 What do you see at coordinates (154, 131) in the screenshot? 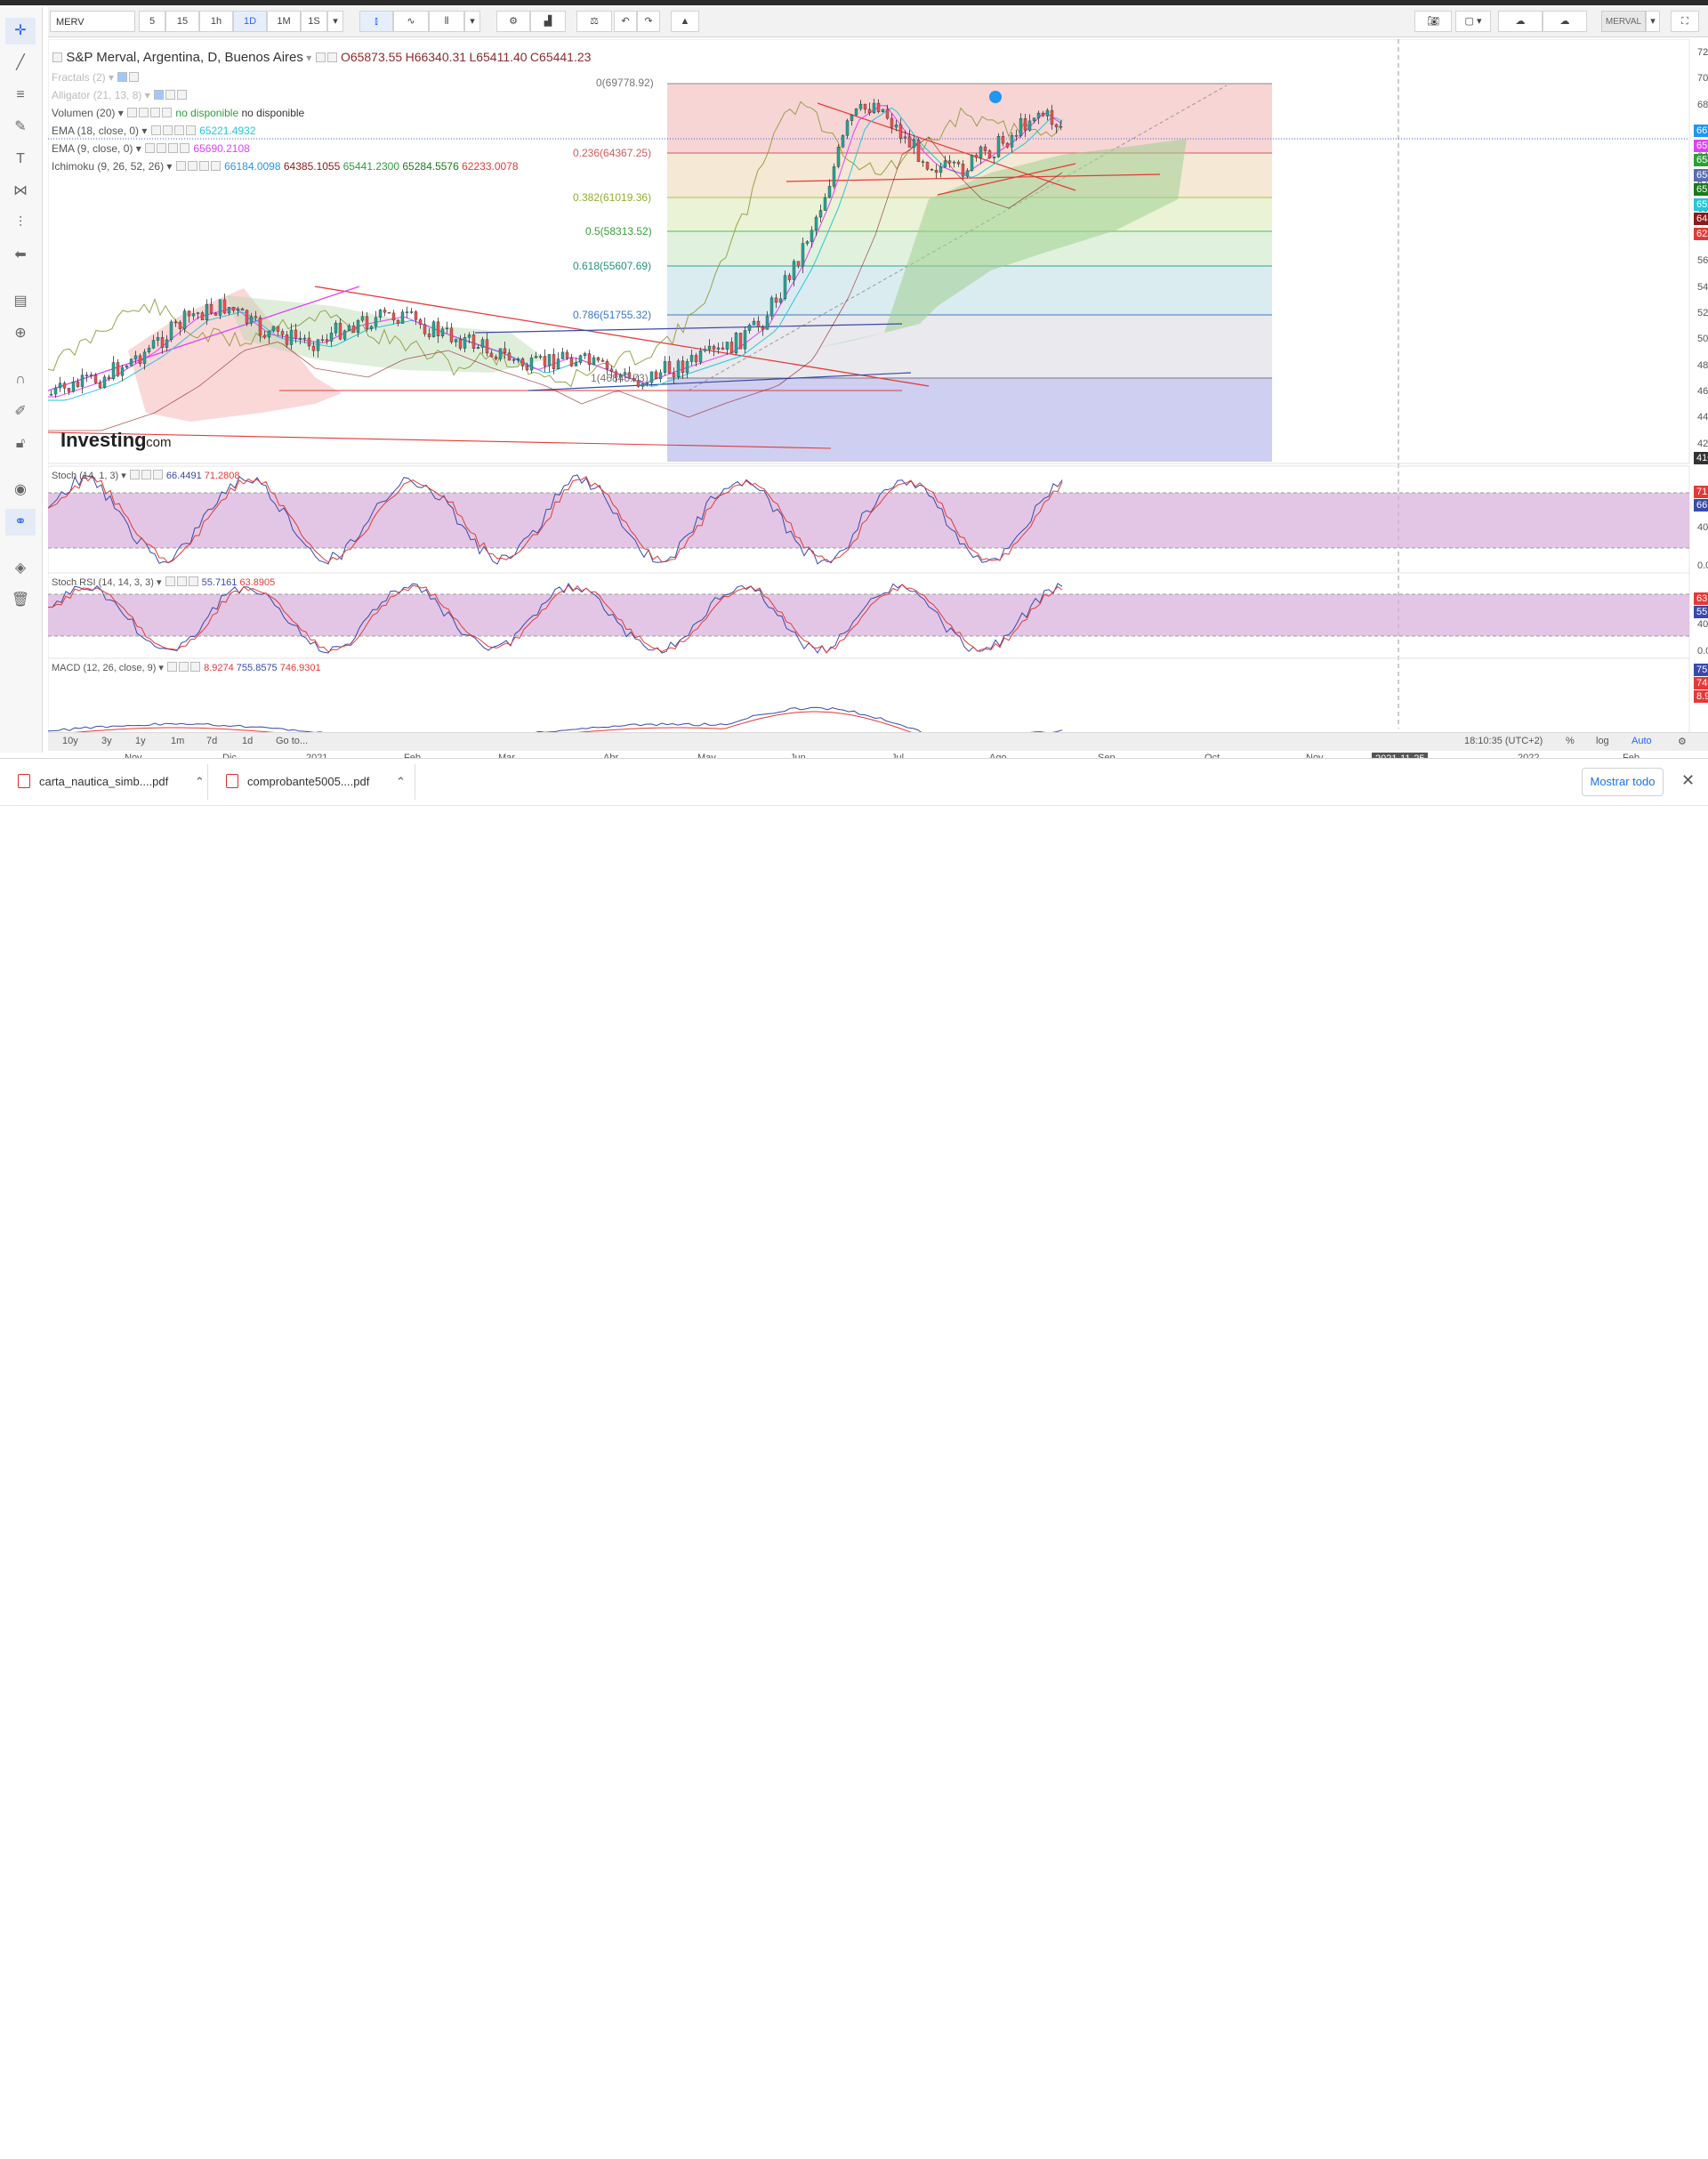
I see `ema18-legend: EMA (18, close, 0) ▾ 65221.4932` at bounding box center [154, 131].